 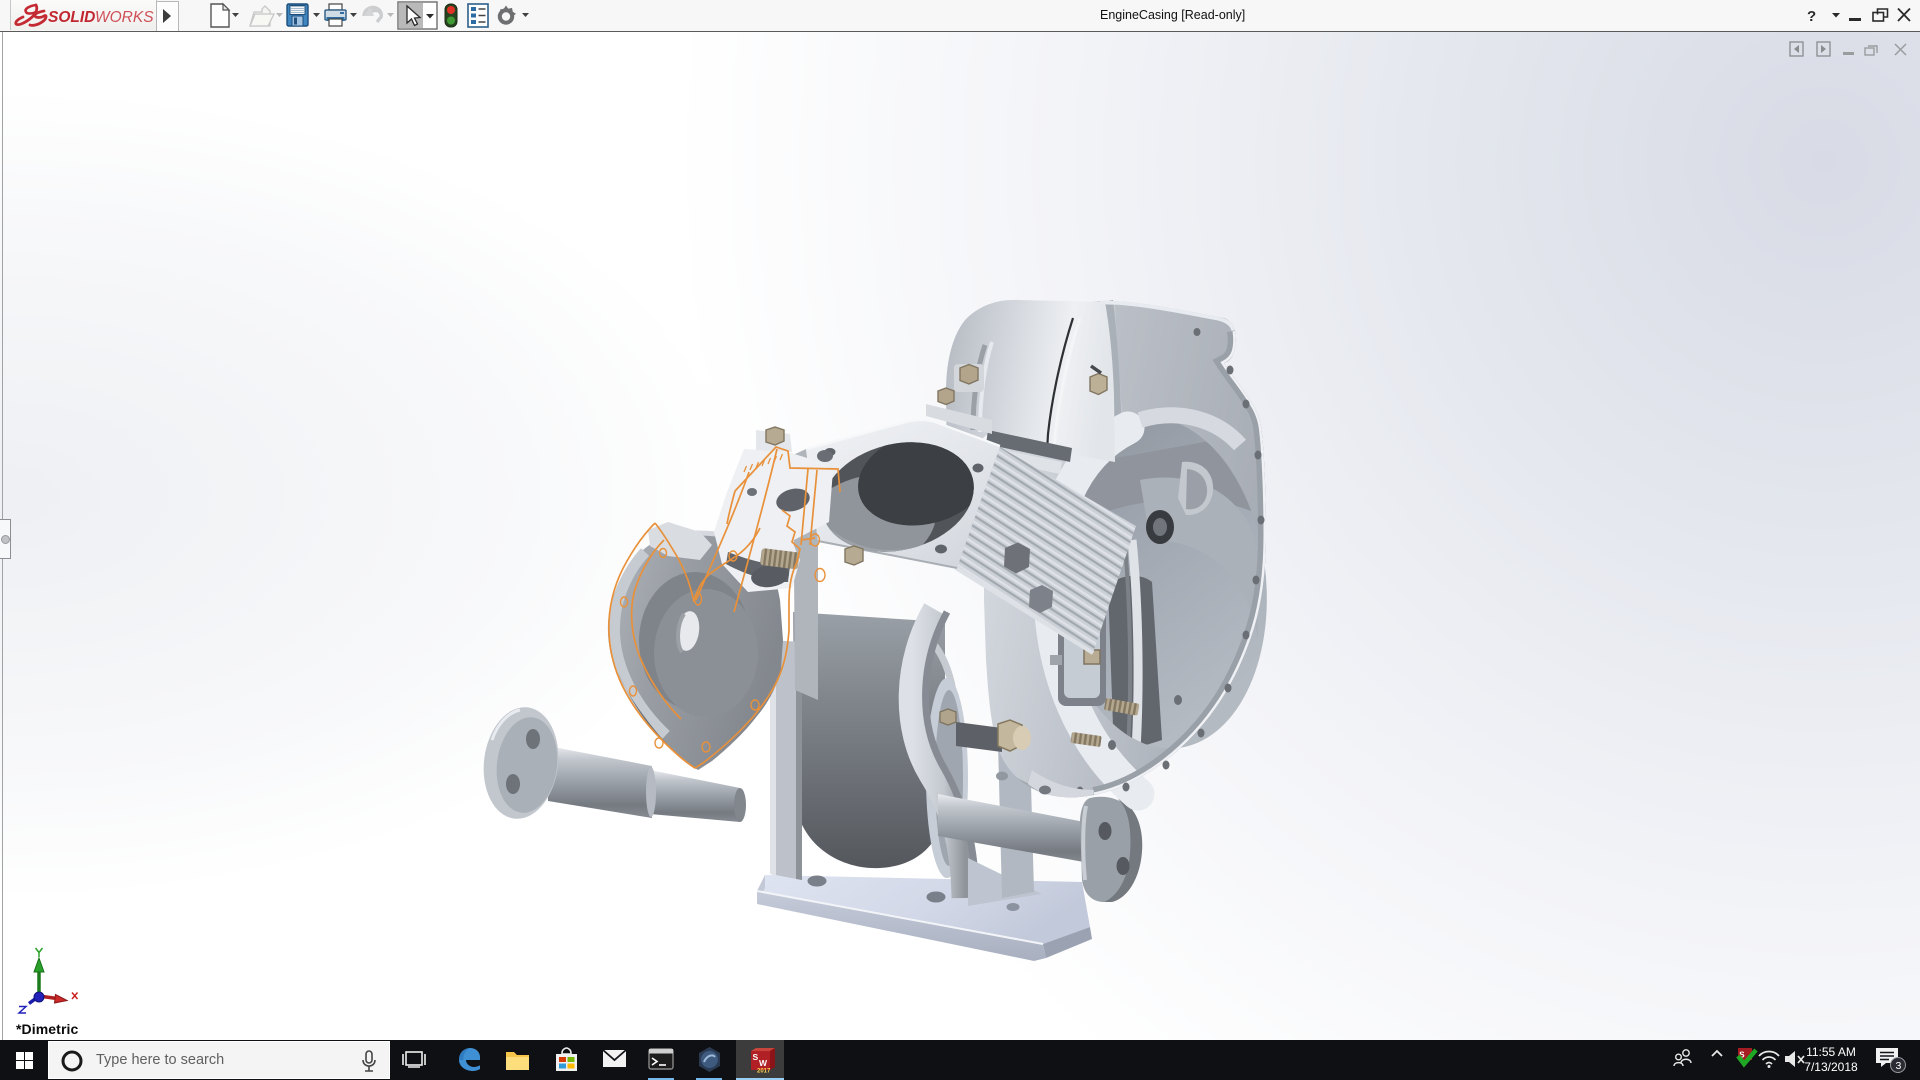 What do you see at coordinates (756, 1057) in the screenshot?
I see `svg-text: S` at bounding box center [756, 1057].